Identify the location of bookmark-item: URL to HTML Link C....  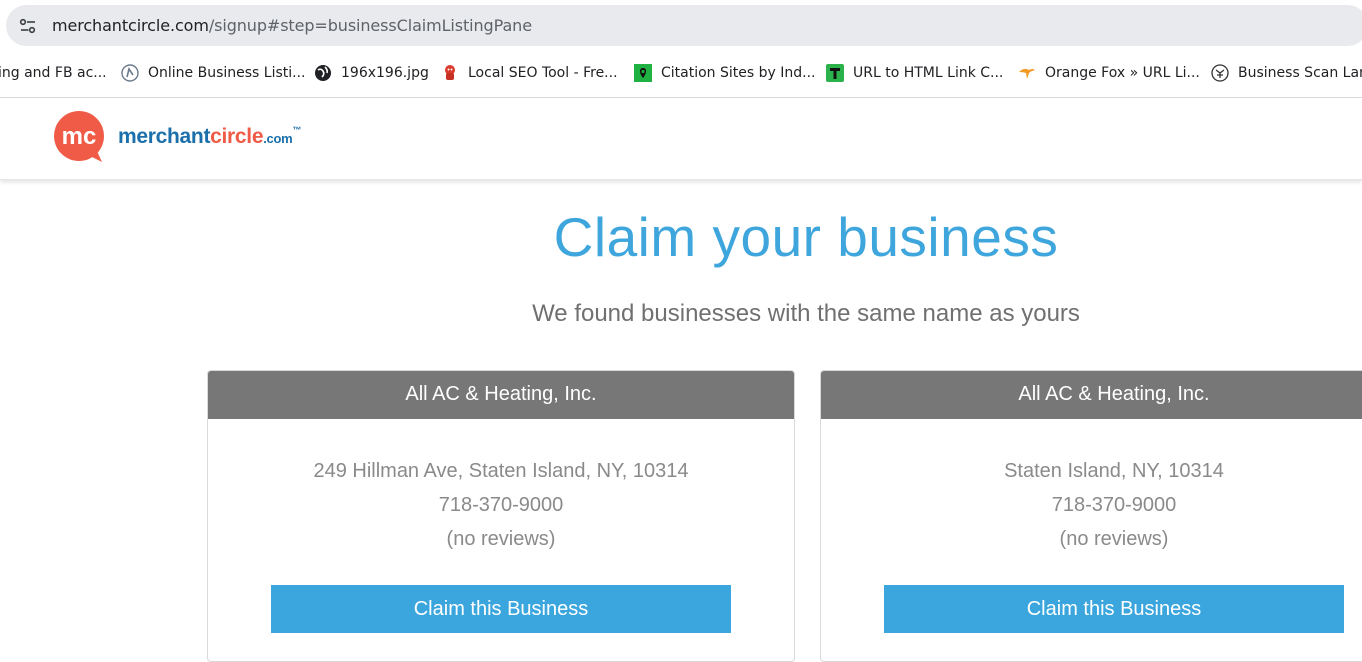
(914, 73).